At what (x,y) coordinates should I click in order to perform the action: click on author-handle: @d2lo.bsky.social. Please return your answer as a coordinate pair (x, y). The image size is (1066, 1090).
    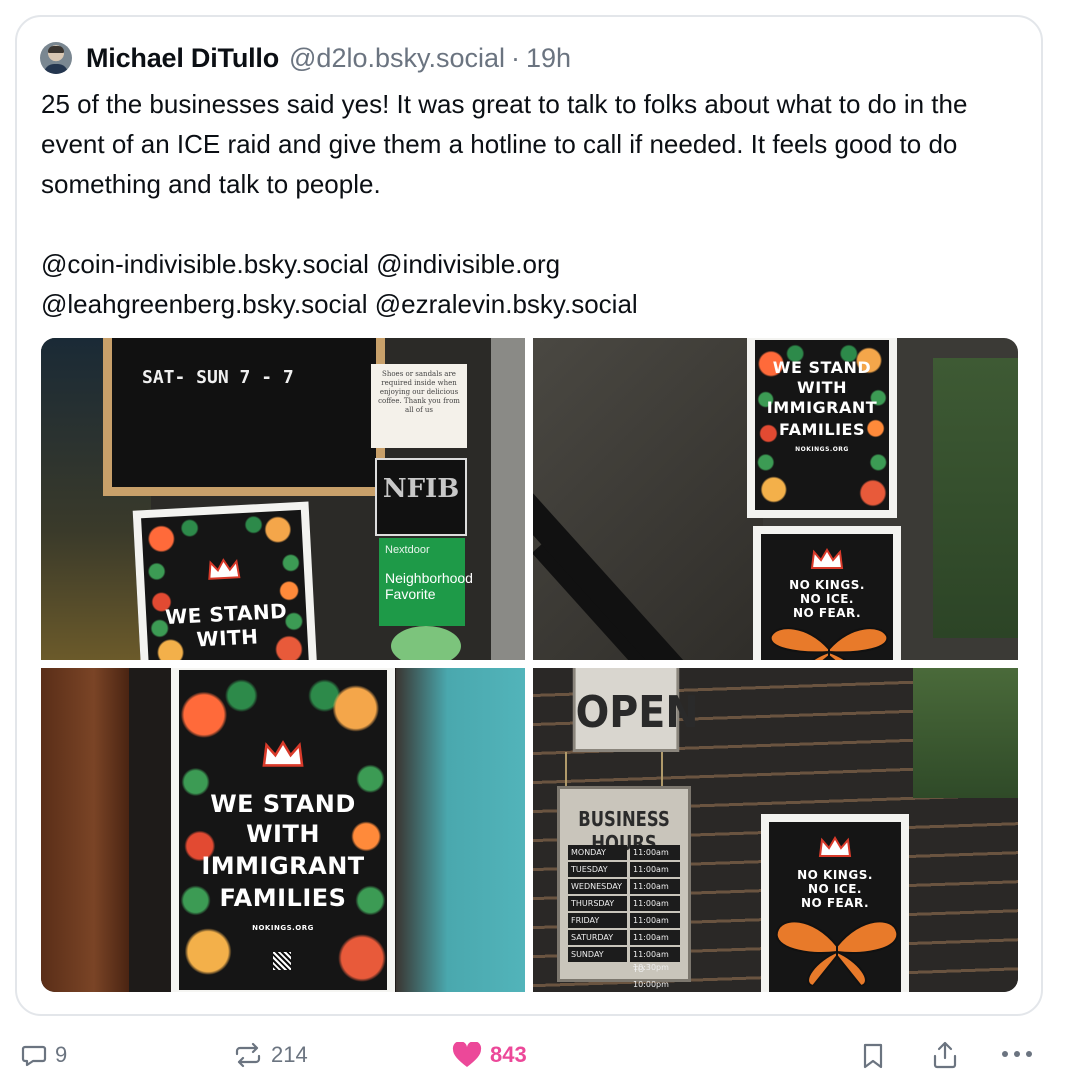
    Looking at the image, I should click on (397, 58).